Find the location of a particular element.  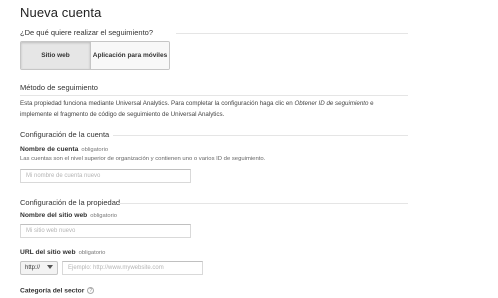

account-name-label-text: Nombre de cuenta is located at coordinates (49, 149).